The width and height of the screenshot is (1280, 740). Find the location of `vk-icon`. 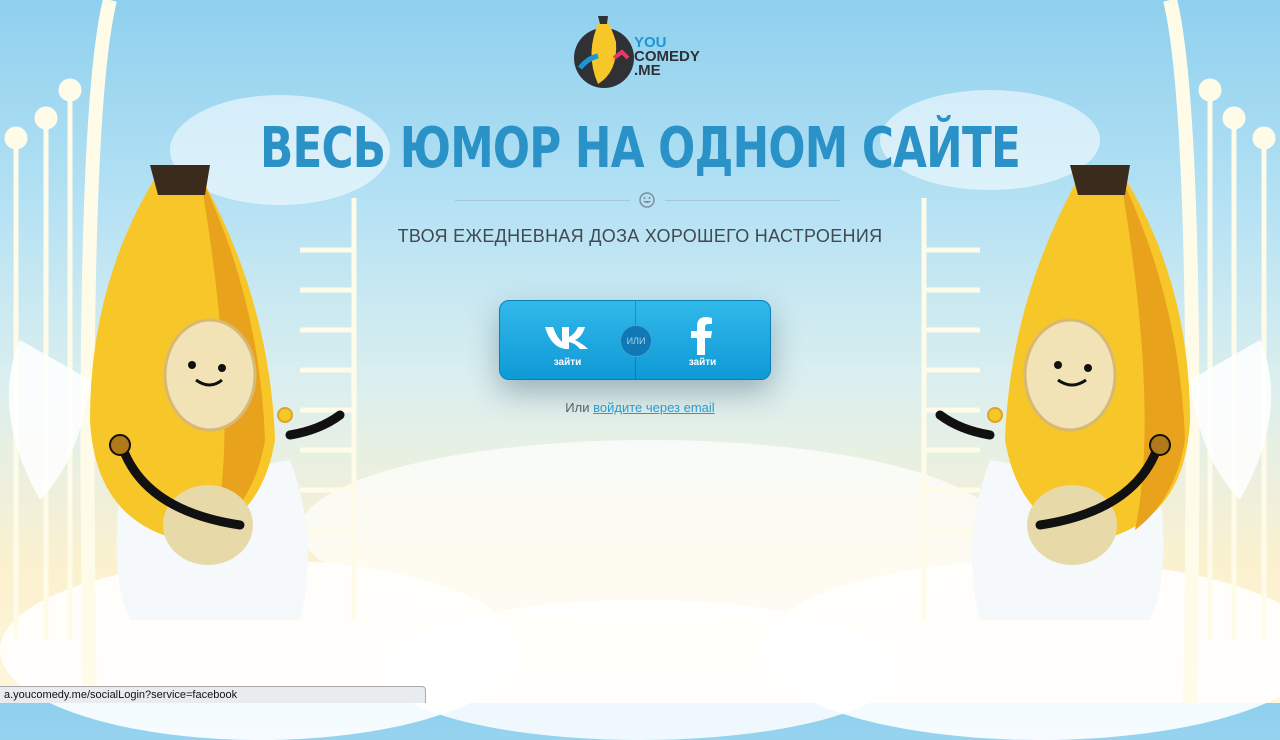

vk-icon is located at coordinates (566, 338).